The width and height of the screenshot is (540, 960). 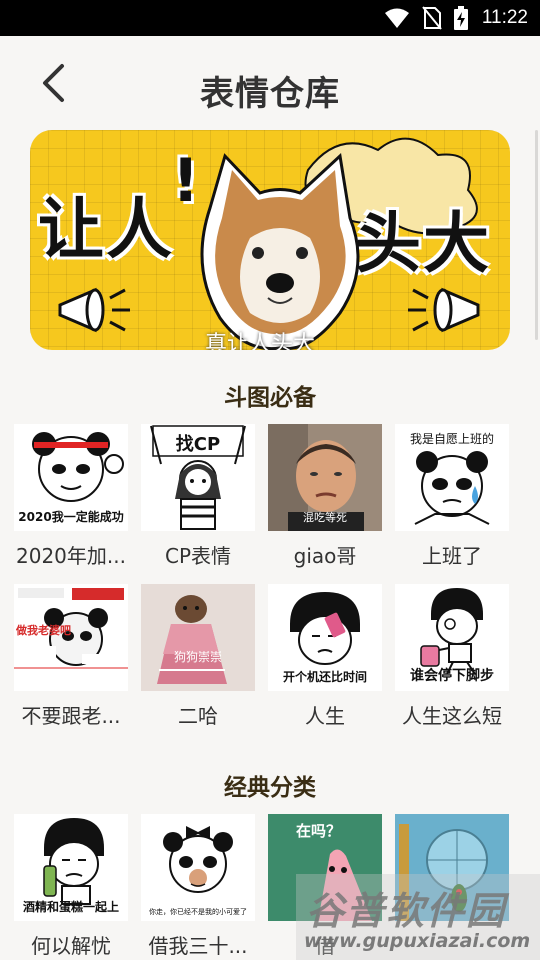 What do you see at coordinates (198, 556) in the screenshot?
I see `item-label: CP表情` at bounding box center [198, 556].